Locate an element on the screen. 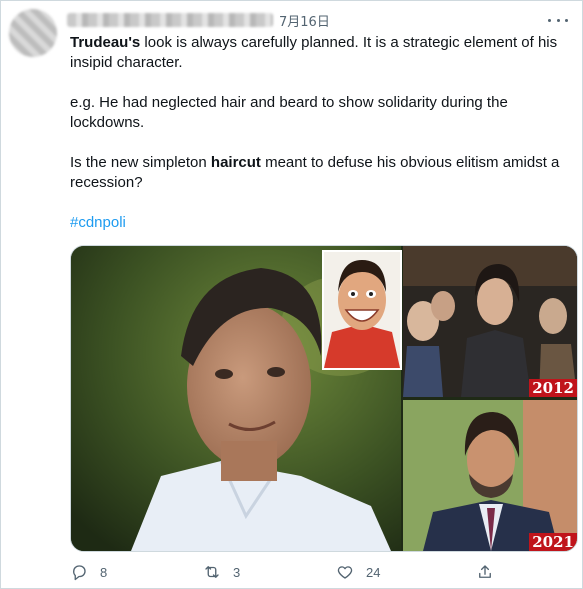 Image resolution: width=583 pixels, height=589 pixels. reply-icon is located at coordinates (79, 573).